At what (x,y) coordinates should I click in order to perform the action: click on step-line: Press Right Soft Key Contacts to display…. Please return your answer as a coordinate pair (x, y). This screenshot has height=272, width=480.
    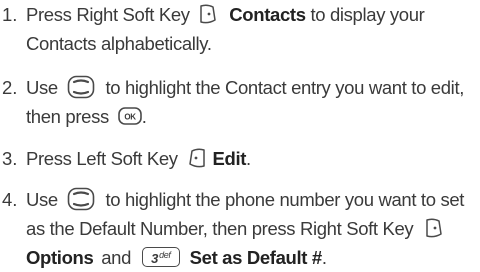
    Looking at the image, I should click on (251, 14).